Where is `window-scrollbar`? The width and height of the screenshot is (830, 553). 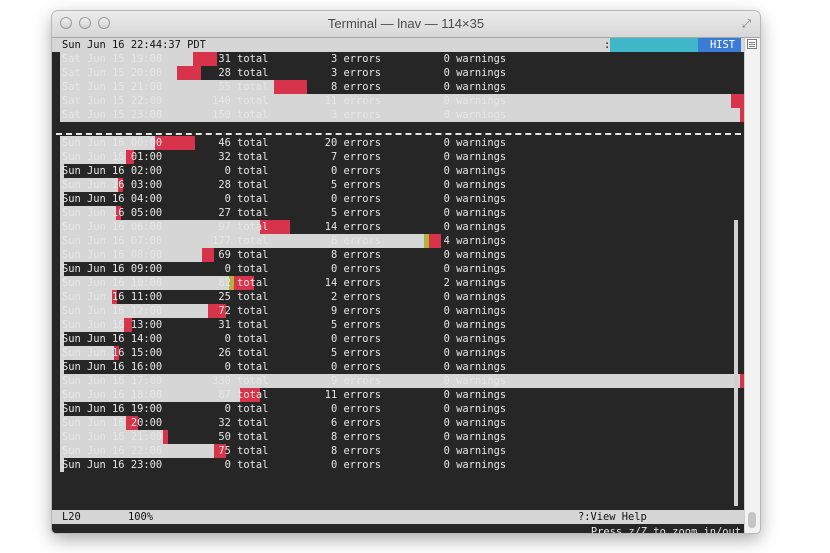 window-scrollbar is located at coordinates (752, 285).